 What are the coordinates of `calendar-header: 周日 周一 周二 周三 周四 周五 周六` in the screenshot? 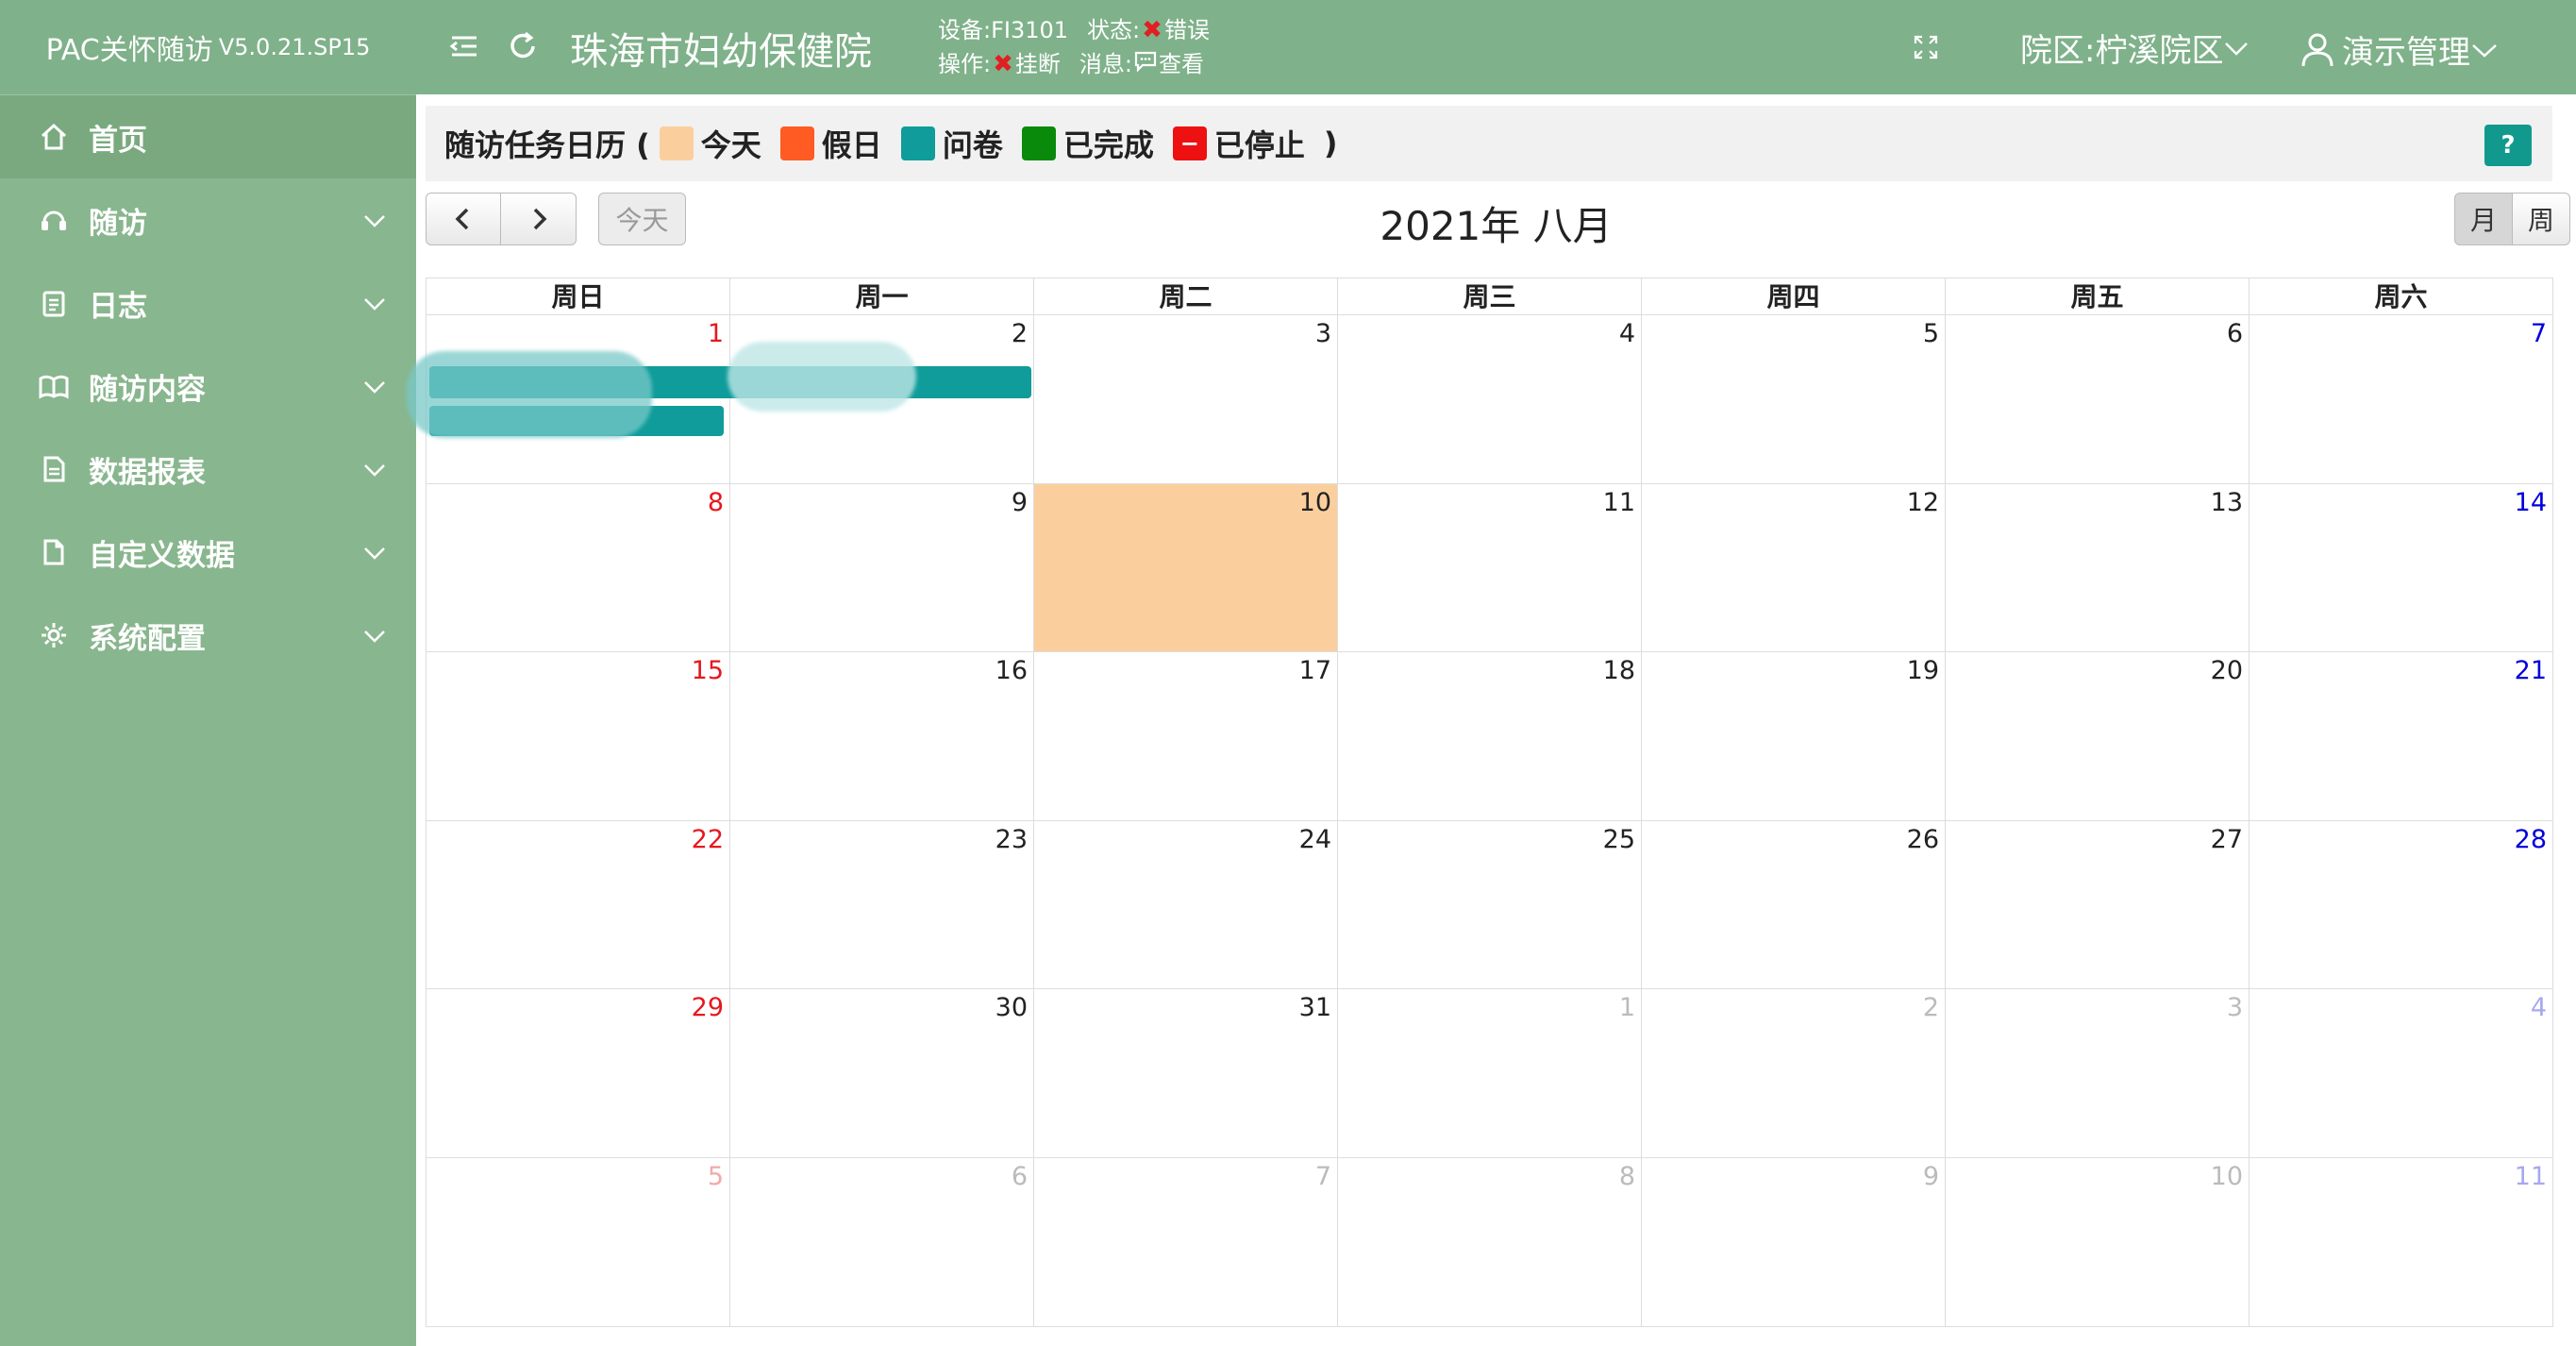 It's located at (1489, 296).